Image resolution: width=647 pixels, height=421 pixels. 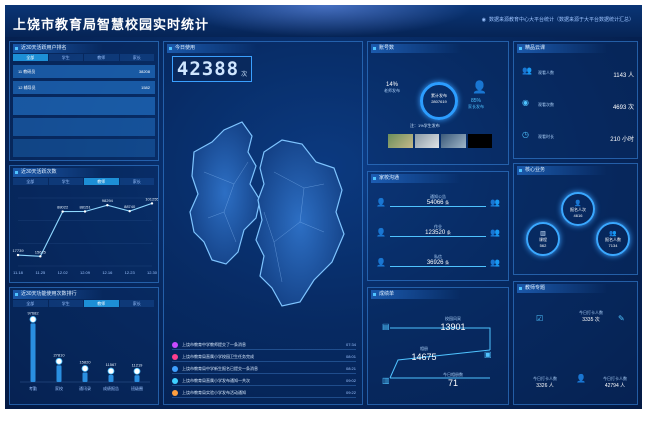 What do you see at coordinates (58, 294) in the screenshot?
I see `panel-title: 近30天功能使用次数排行` at bounding box center [58, 294].